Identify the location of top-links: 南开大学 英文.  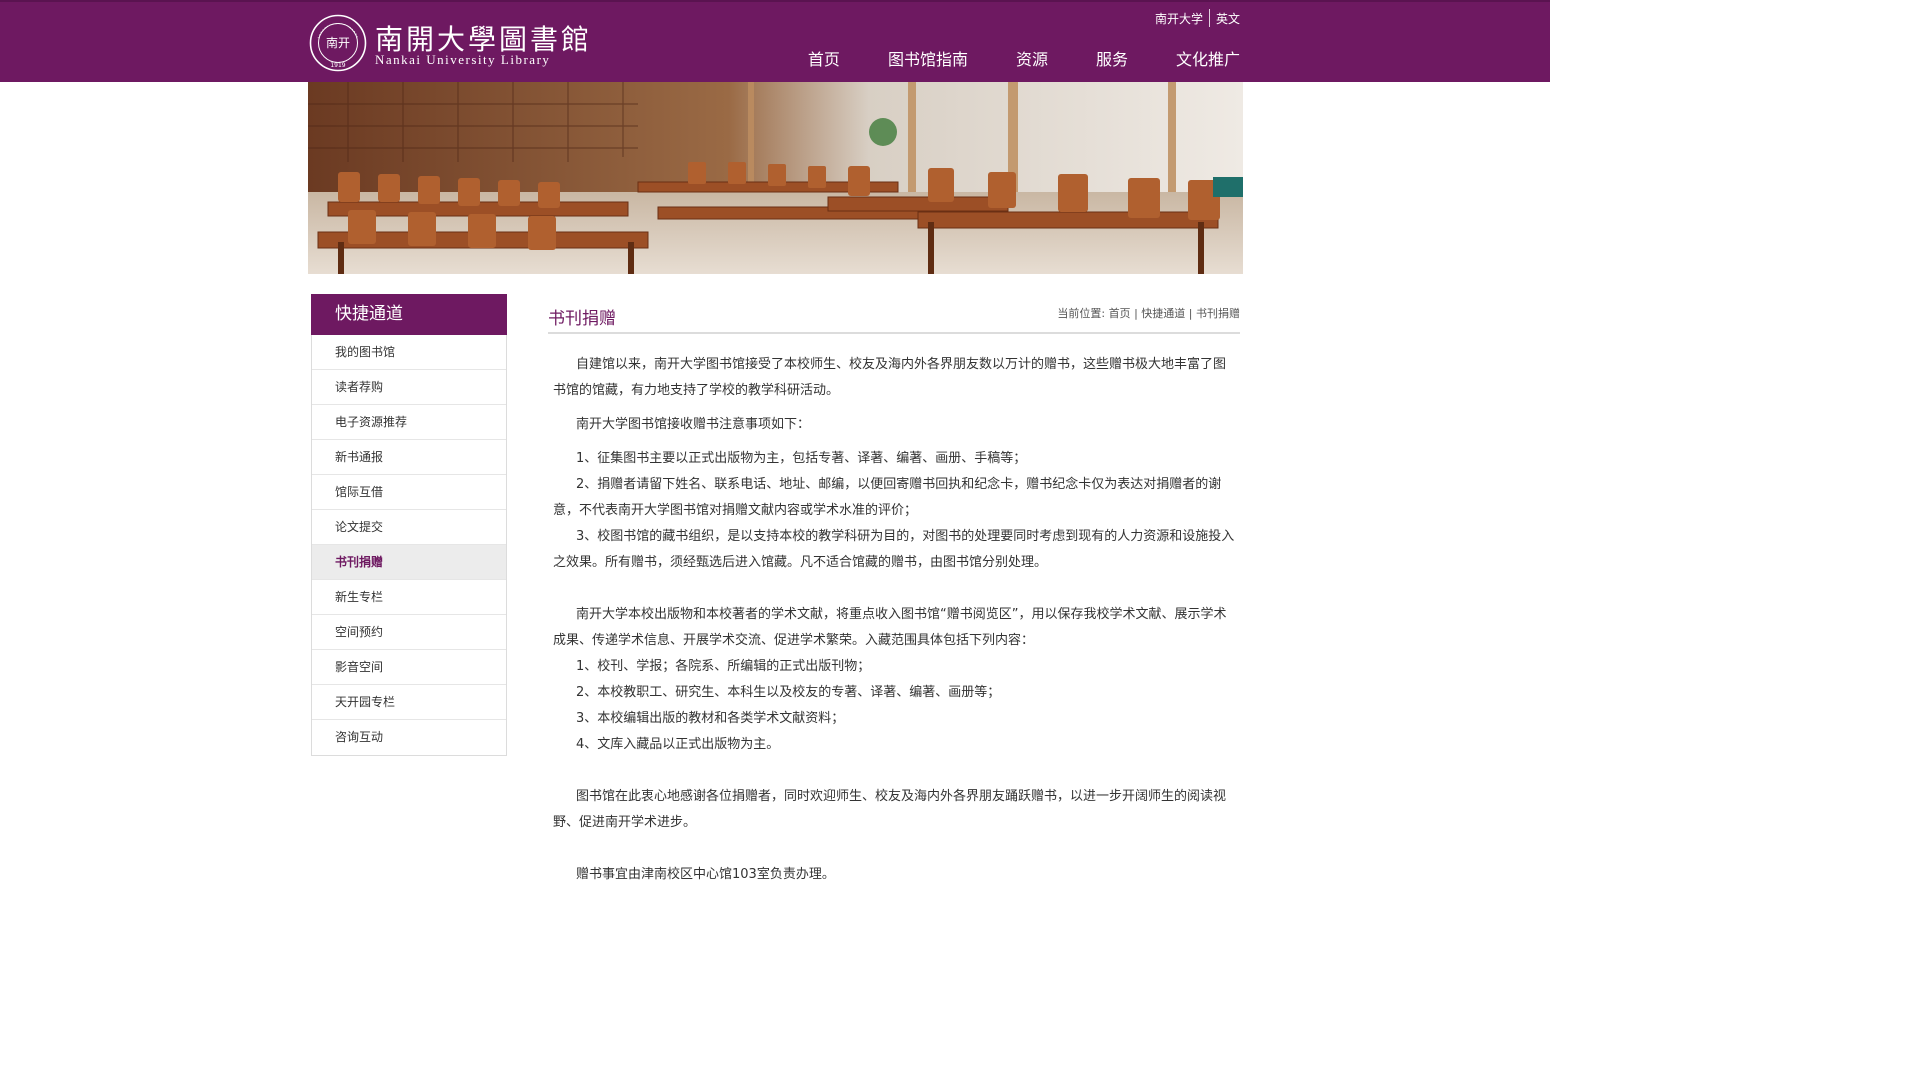
(1194, 18).